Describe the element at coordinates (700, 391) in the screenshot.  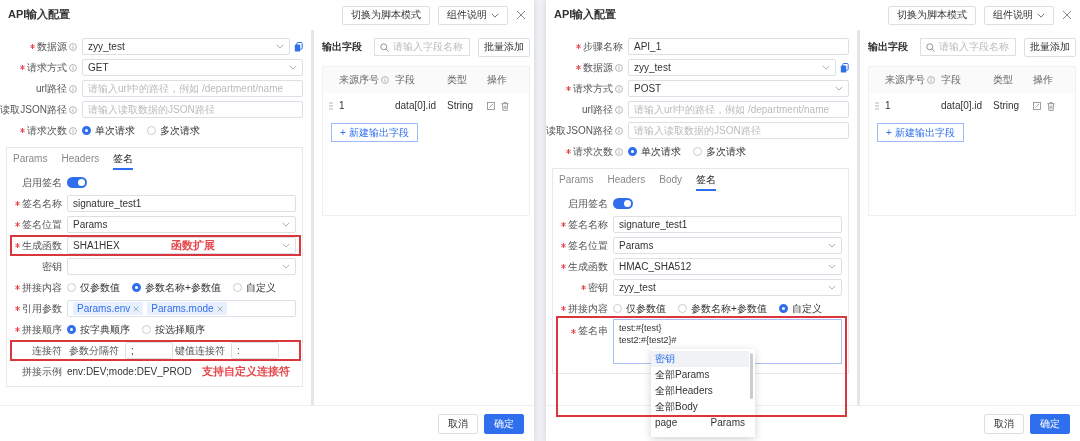
I see `menu-item: 全部Headers` at that location.